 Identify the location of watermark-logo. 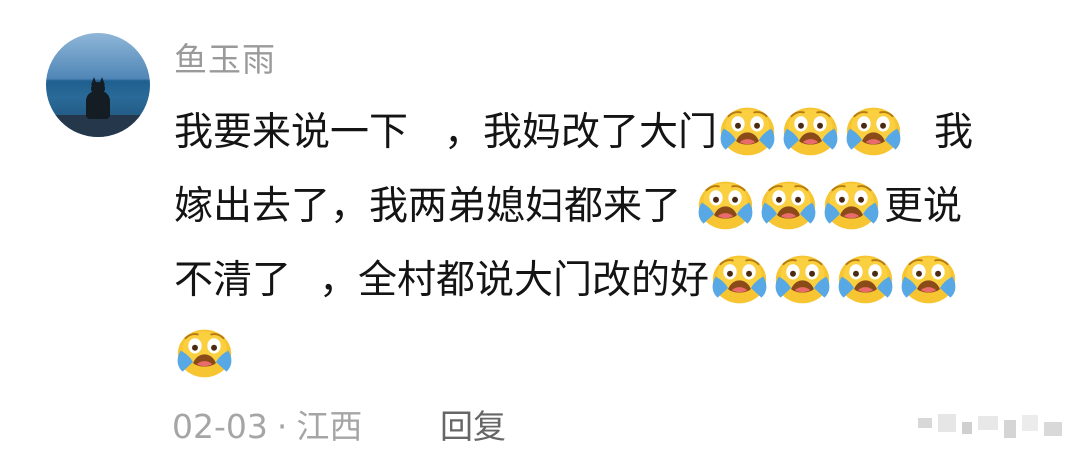
(990, 426).